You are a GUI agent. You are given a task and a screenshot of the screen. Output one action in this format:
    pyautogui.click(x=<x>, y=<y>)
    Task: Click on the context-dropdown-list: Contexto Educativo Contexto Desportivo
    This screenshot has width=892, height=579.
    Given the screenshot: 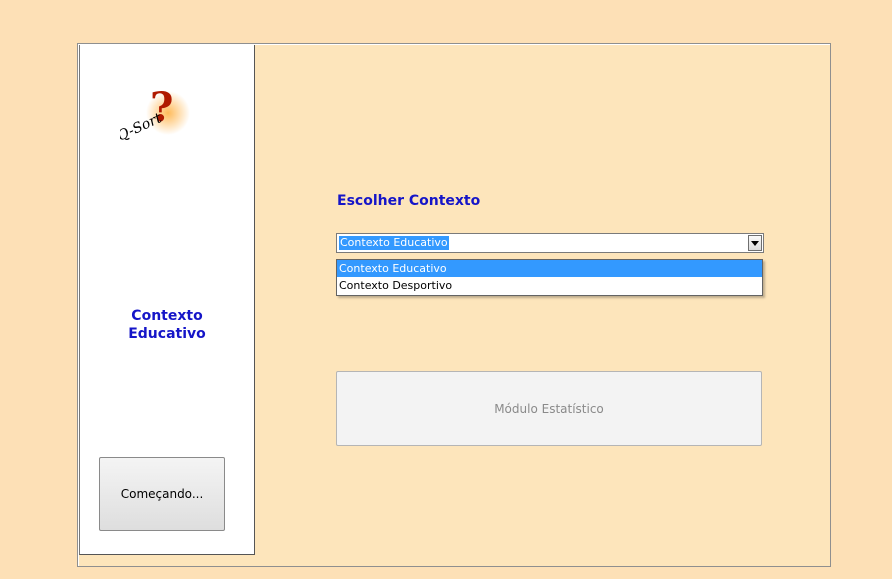 What is the action you would take?
    pyautogui.click(x=549, y=277)
    